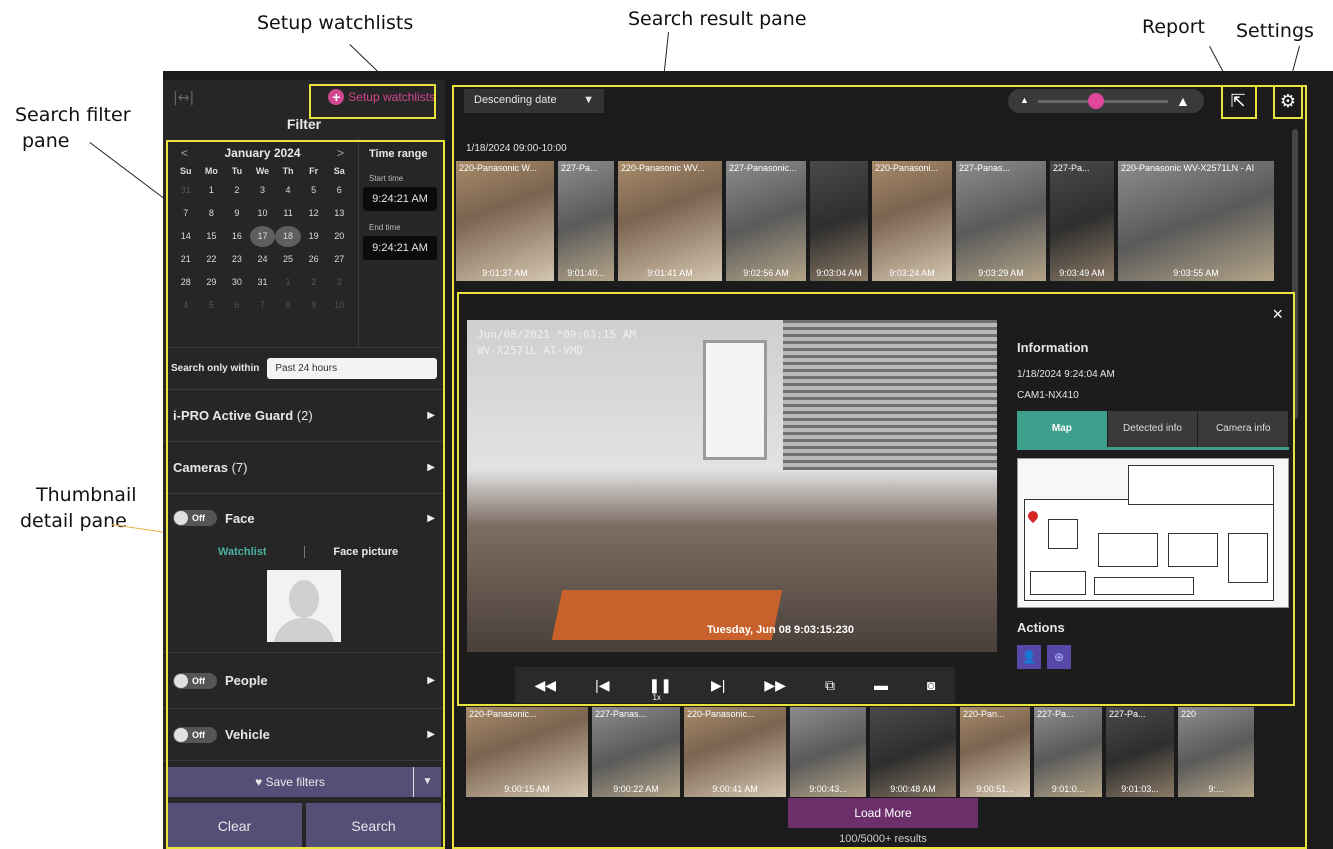 The width and height of the screenshot is (1333, 849). What do you see at coordinates (1152, 429) in the screenshot?
I see `tab-detected-info: Detected info` at bounding box center [1152, 429].